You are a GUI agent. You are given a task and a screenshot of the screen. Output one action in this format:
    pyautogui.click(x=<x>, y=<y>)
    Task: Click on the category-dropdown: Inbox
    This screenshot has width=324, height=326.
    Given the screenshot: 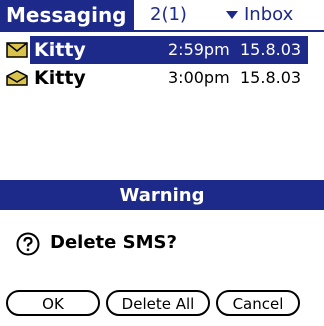 What is the action you would take?
    pyautogui.click(x=259, y=15)
    